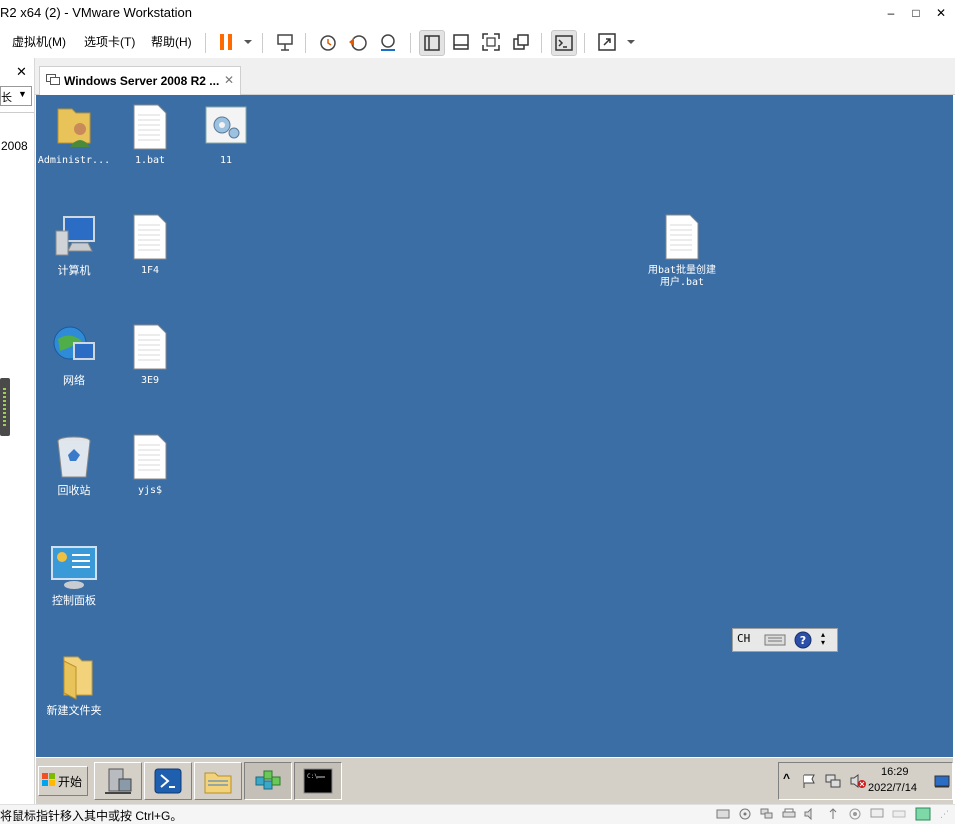 The width and height of the screenshot is (955, 824). Describe the element at coordinates (21, 72) in the screenshot. I see `library-close-button: ✕` at that location.